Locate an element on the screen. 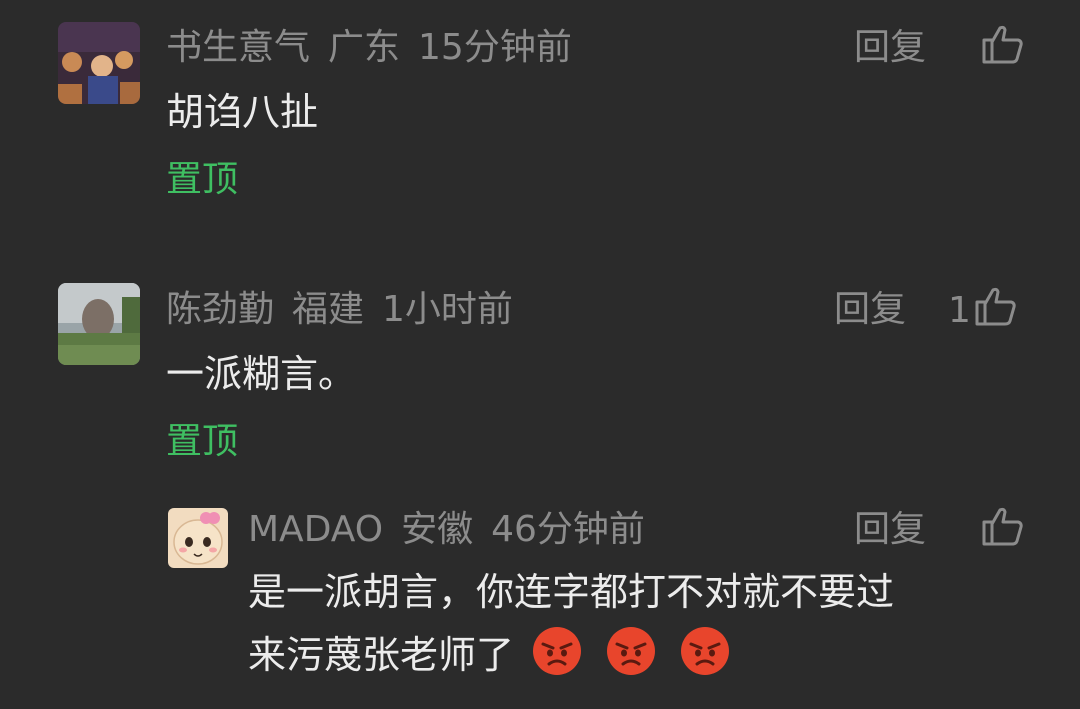 The image size is (1080, 709). reply-text-line: 是一派胡言，你连字都打不对就不要过 is located at coordinates (571, 592).